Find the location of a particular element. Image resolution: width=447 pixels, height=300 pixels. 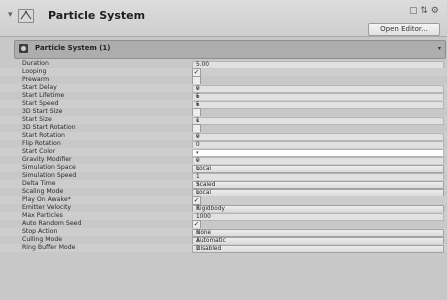

dropdown-arrow-icon: ⇕ is located at coordinates (318, 249).